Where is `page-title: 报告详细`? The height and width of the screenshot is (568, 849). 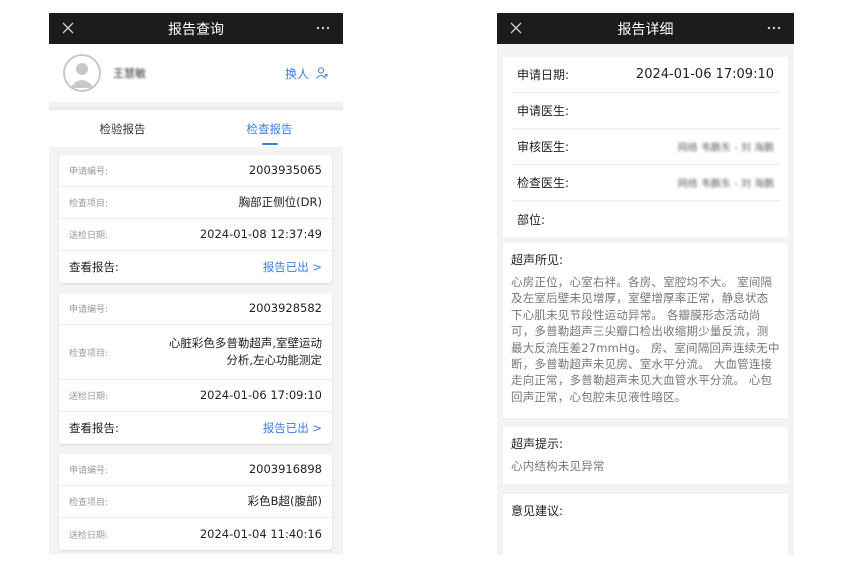 page-title: 报告详细 is located at coordinates (645, 29).